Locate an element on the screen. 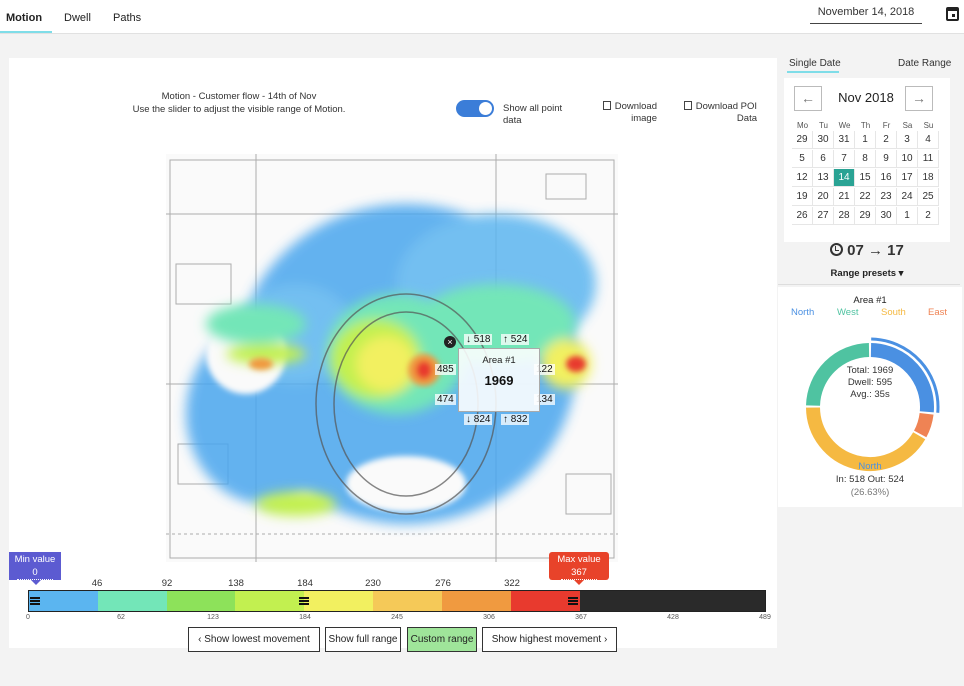 The height and width of the screenshot is (686, 964). calendar-month: Nov 2018 is located at coordinates (866, 97).